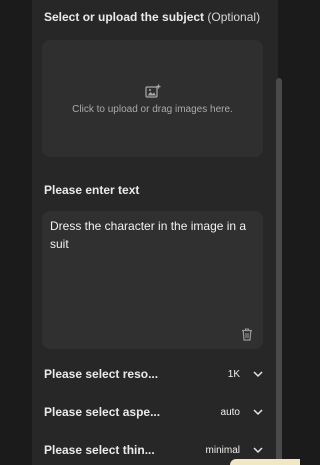 The width and height of the screenshot is (320, 465). What do you see at coordinates (152, 109) in the screenshot?
I see `upload-hint: Click to upload or drag images here.` at bounding box center [152, 109].